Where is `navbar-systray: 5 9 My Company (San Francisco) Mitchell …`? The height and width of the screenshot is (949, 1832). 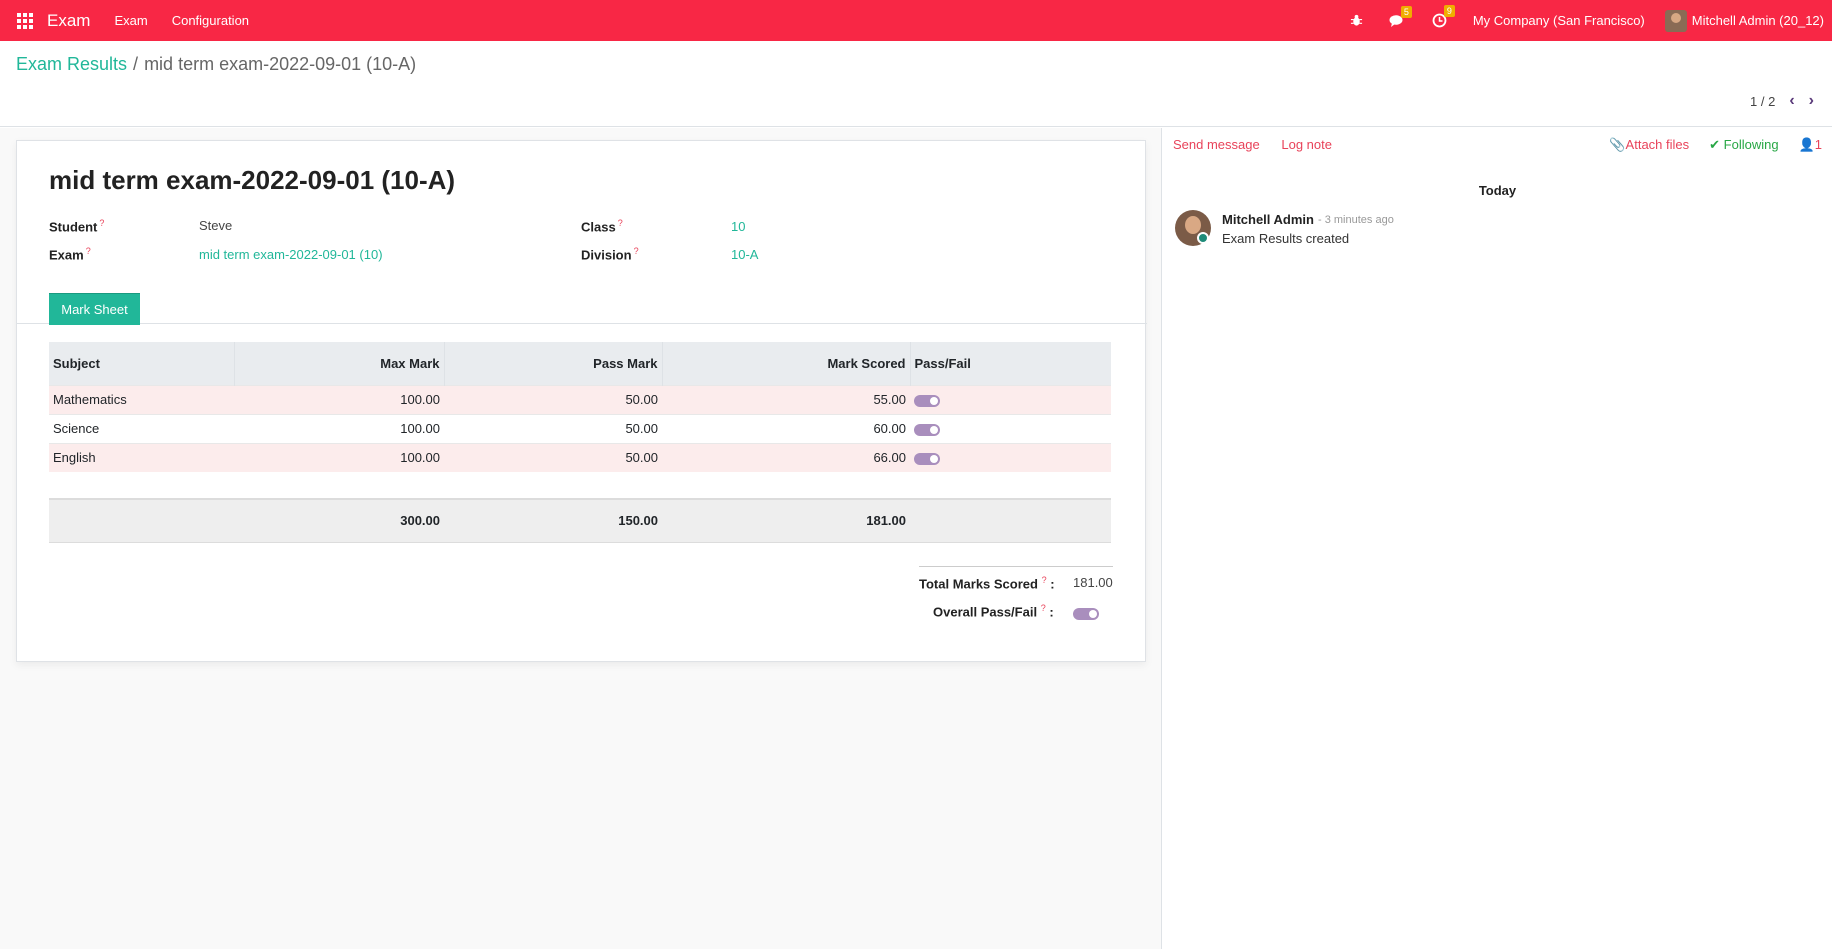 navbar-systray: 5 9 My Company (San Francisco) Mitchell … is located at coordinates (1591, 20).